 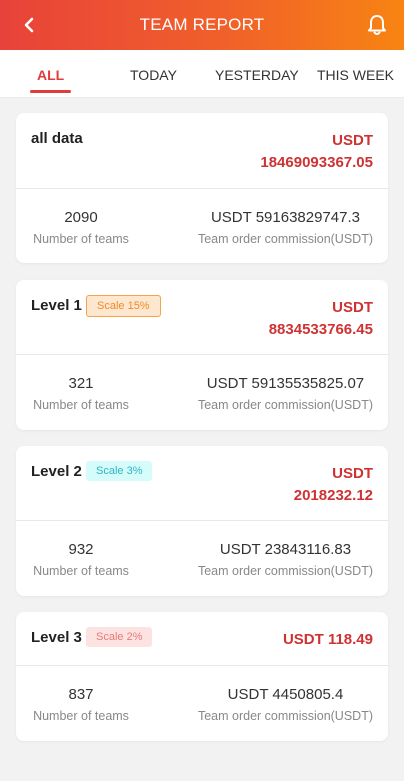 I want to click on teams-count: 2090, so click(x=81, y=217).